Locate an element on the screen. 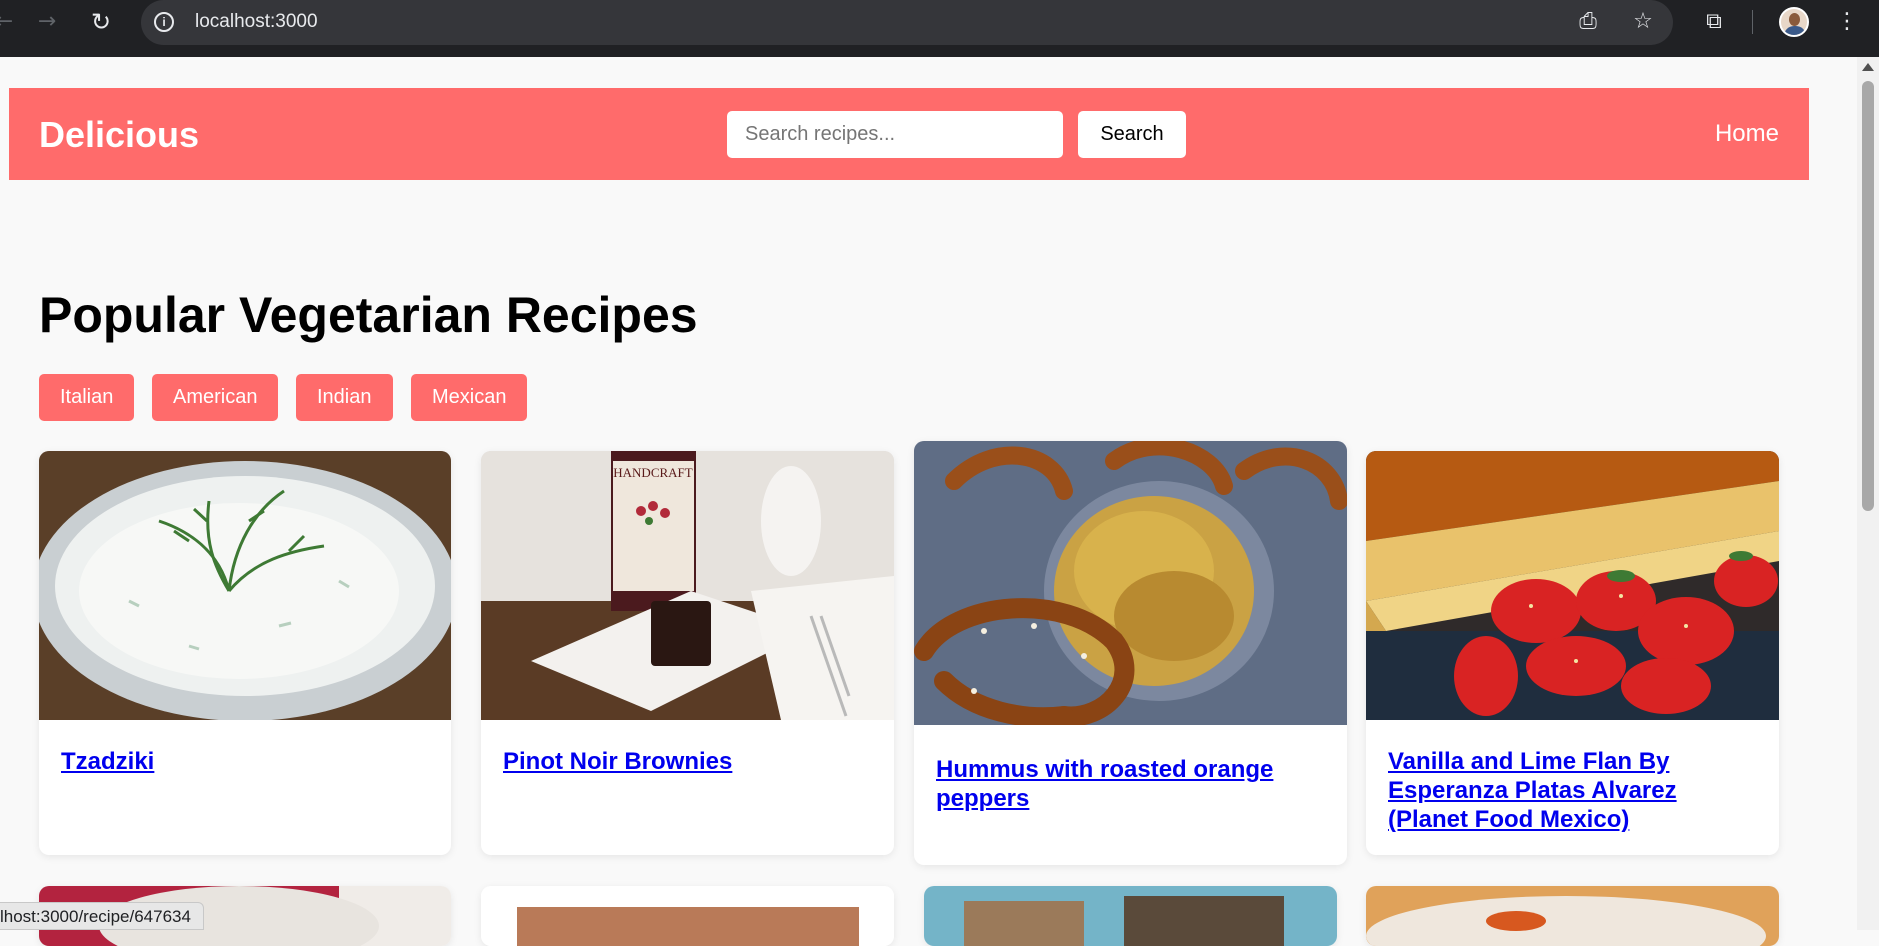 The width and height of the screenshot is (1879, 946). recipe-title-link: Tzadziki is located at coordinates (245, 761).